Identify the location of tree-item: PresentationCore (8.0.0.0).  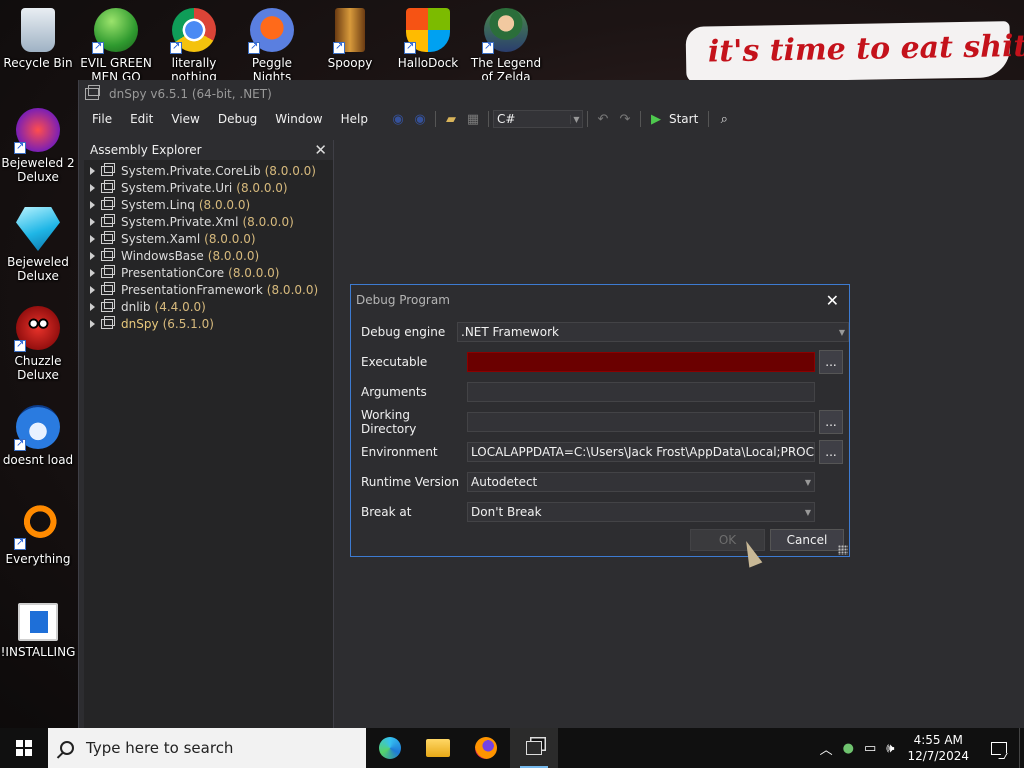
(208, 272).